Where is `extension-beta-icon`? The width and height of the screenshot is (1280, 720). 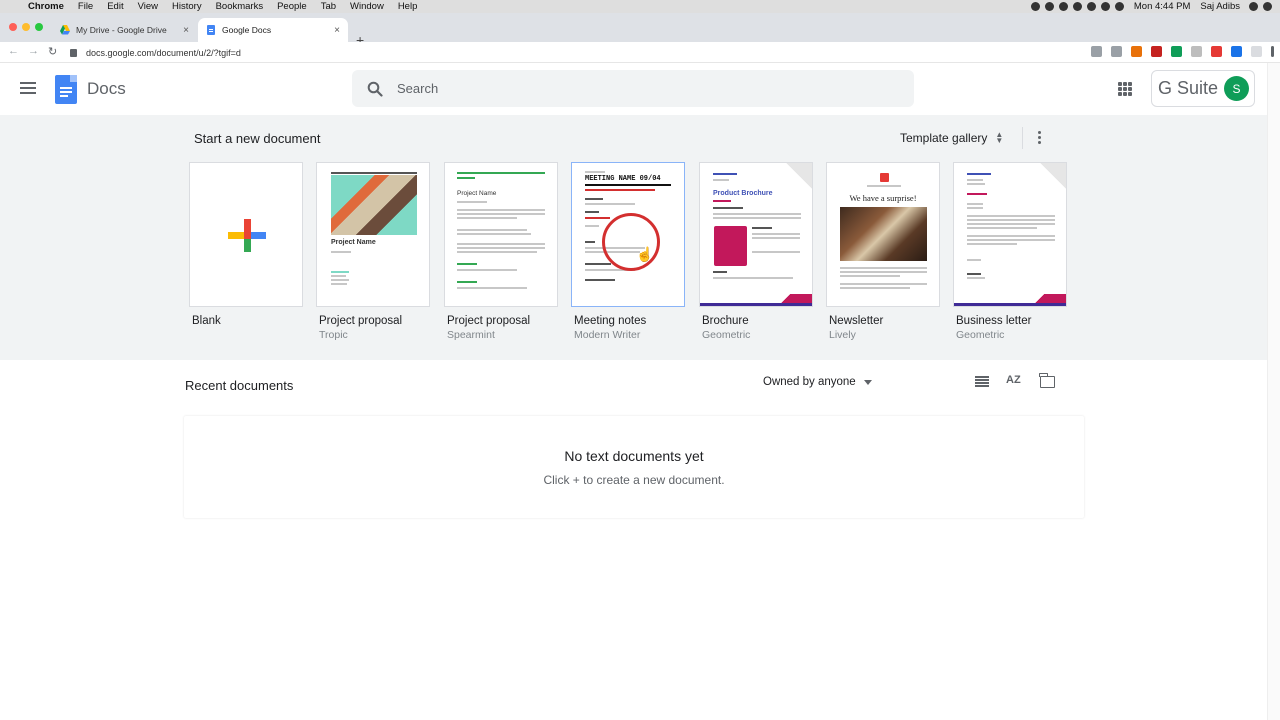 extension-beta-icon is located at coordinates (1176, 51).